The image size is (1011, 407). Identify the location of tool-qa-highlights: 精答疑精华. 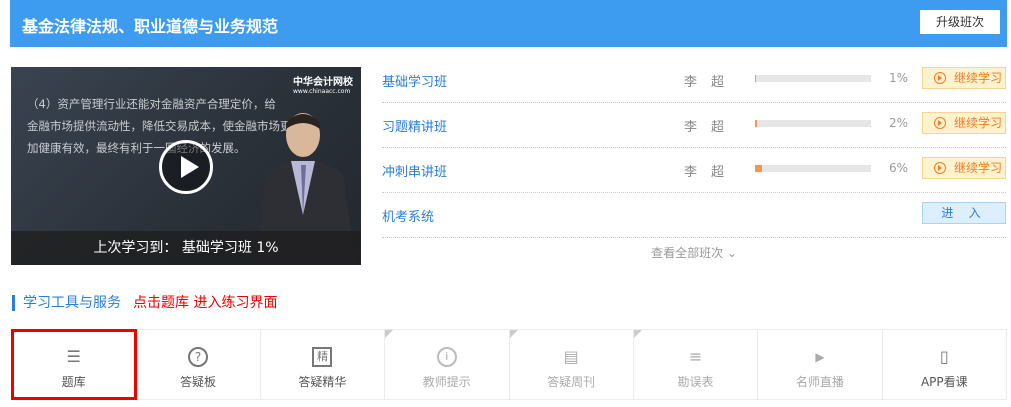
(323, 364).